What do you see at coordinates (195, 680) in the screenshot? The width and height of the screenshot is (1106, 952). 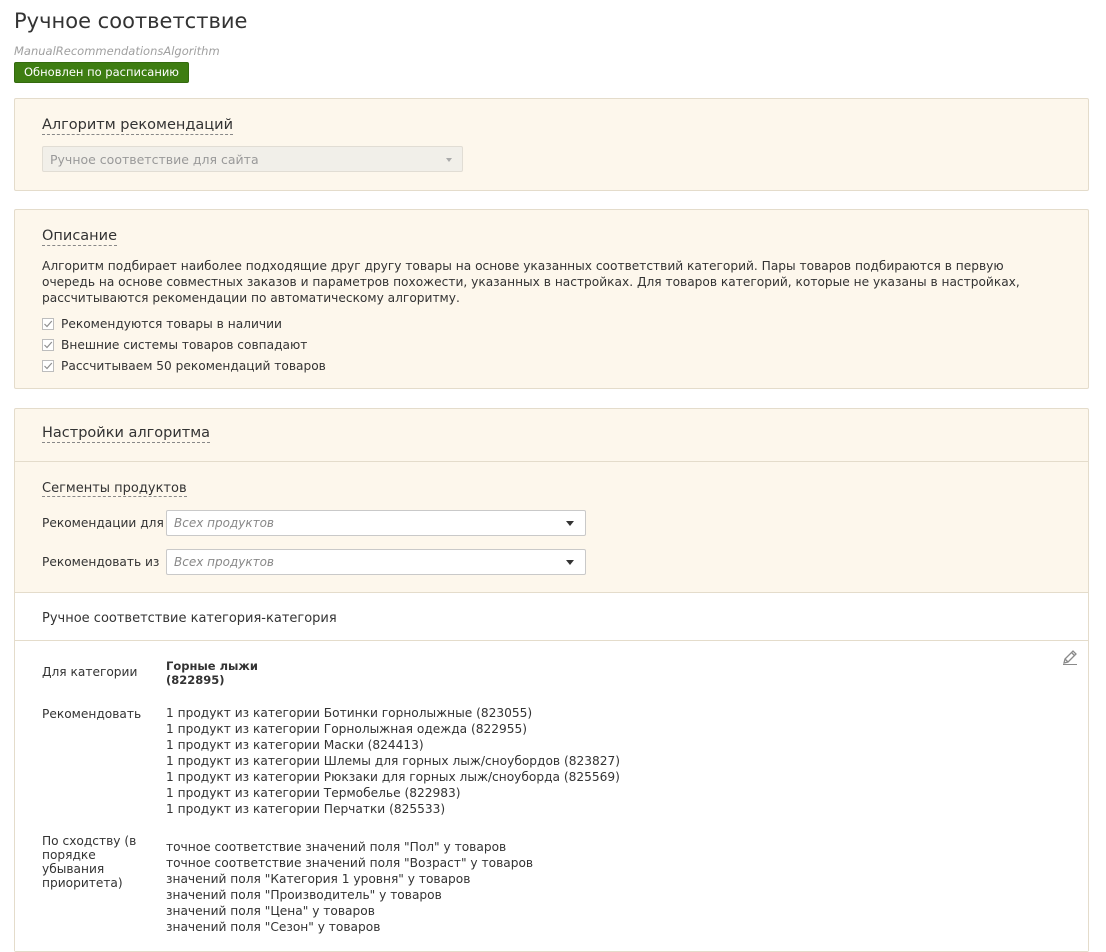 I see `category-id: (822895)` at bounding box center [195, 680].